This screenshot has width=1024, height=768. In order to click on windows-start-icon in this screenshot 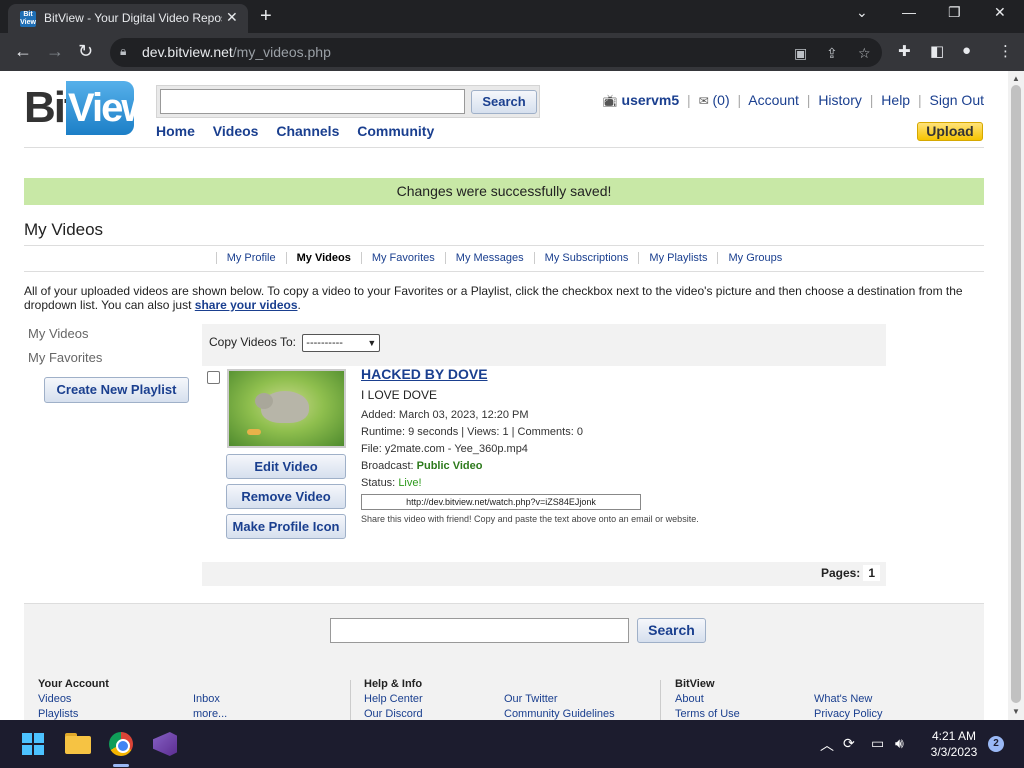, I will do `click(33, 744)`.